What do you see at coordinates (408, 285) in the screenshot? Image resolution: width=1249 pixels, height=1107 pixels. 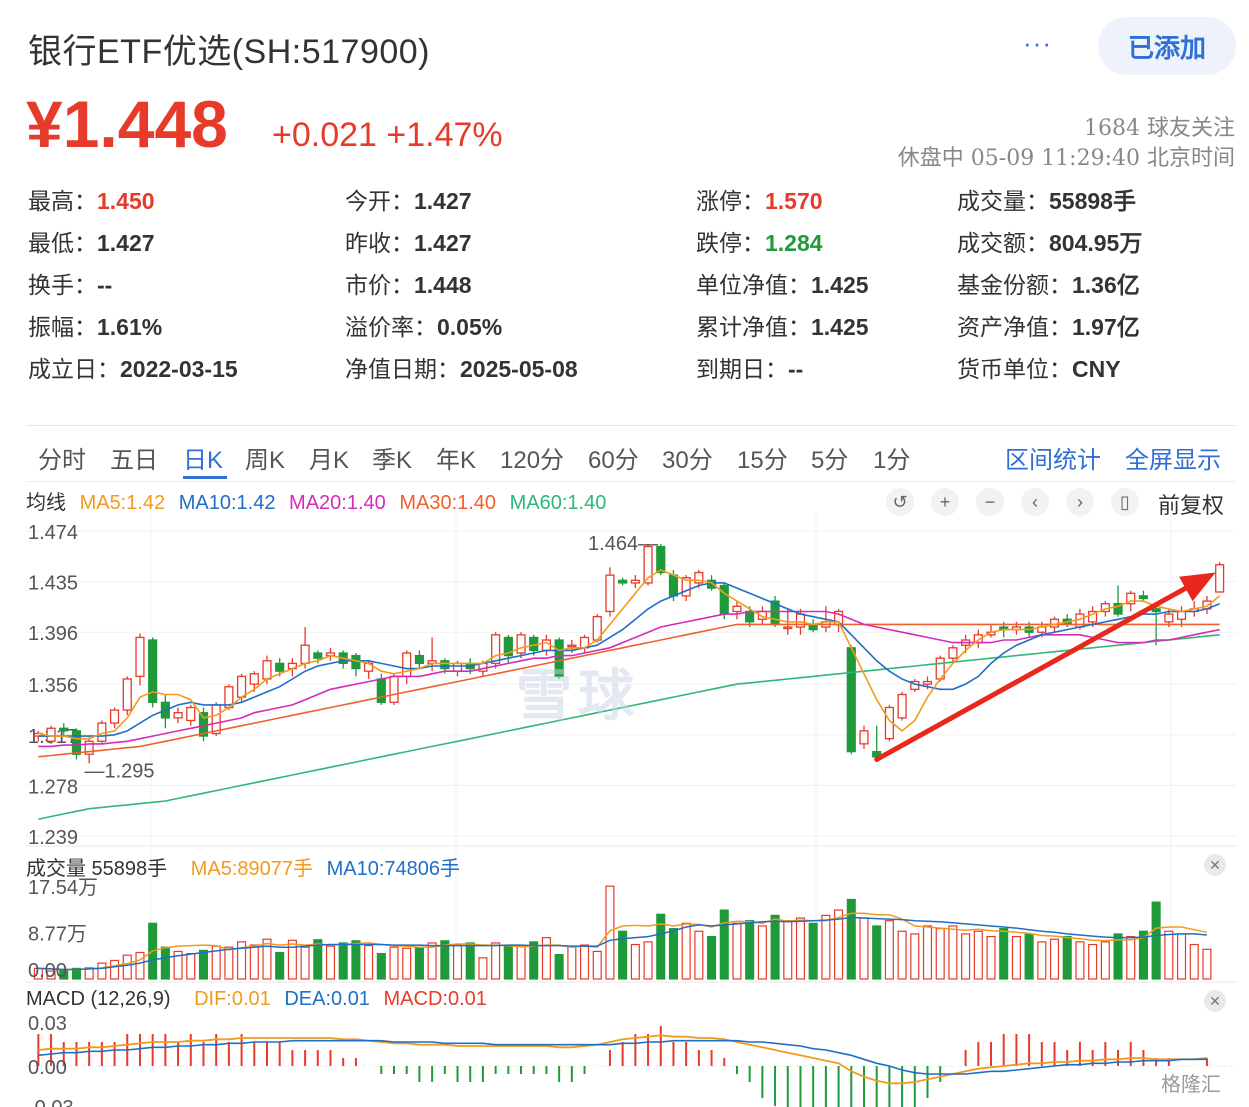 I see `stat-market-price: 市价：1.448` at bounding box center [408, 285].